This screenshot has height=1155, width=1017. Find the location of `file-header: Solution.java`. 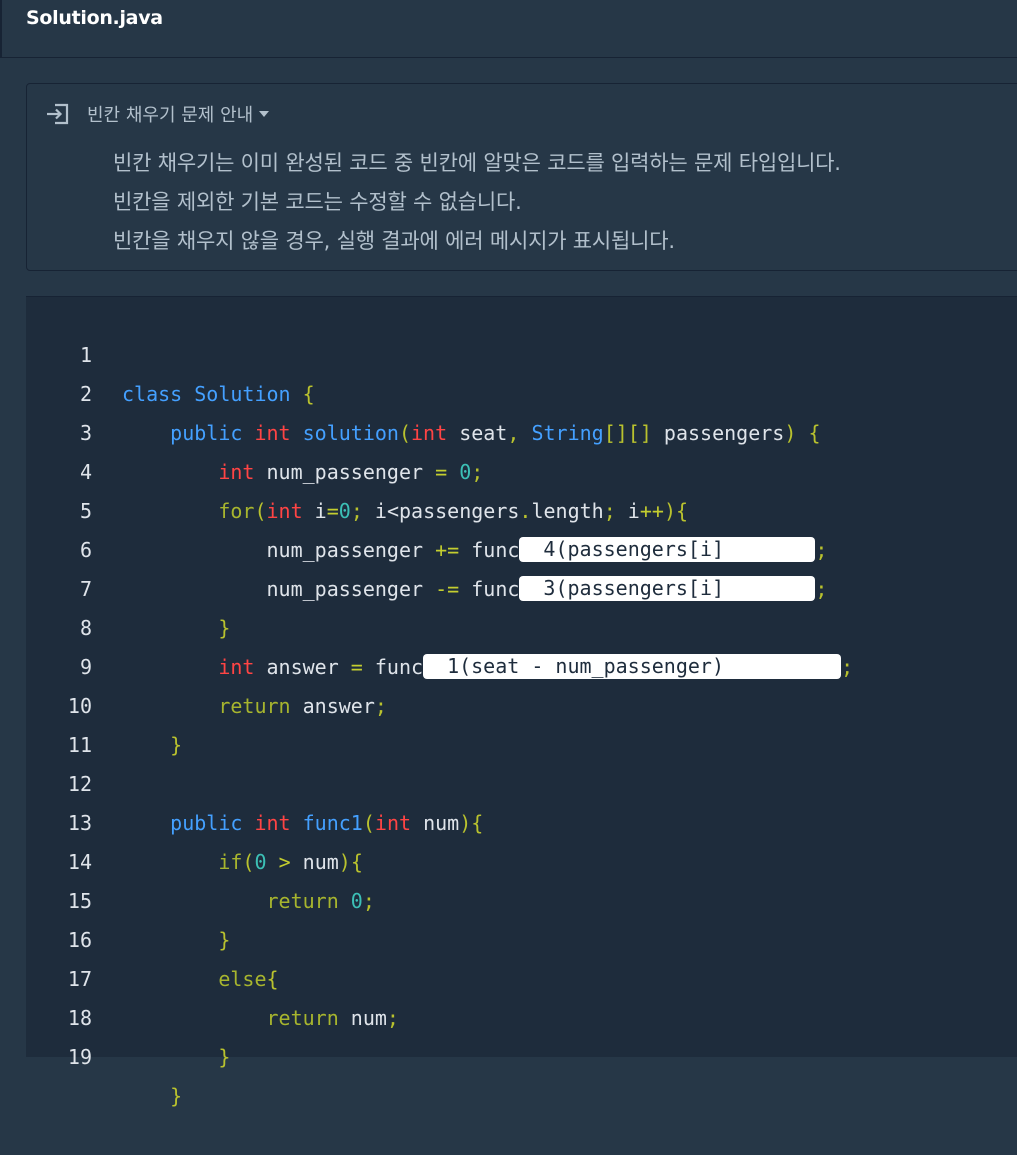

file-header: Solution.java is located at coordinates (508, 29).